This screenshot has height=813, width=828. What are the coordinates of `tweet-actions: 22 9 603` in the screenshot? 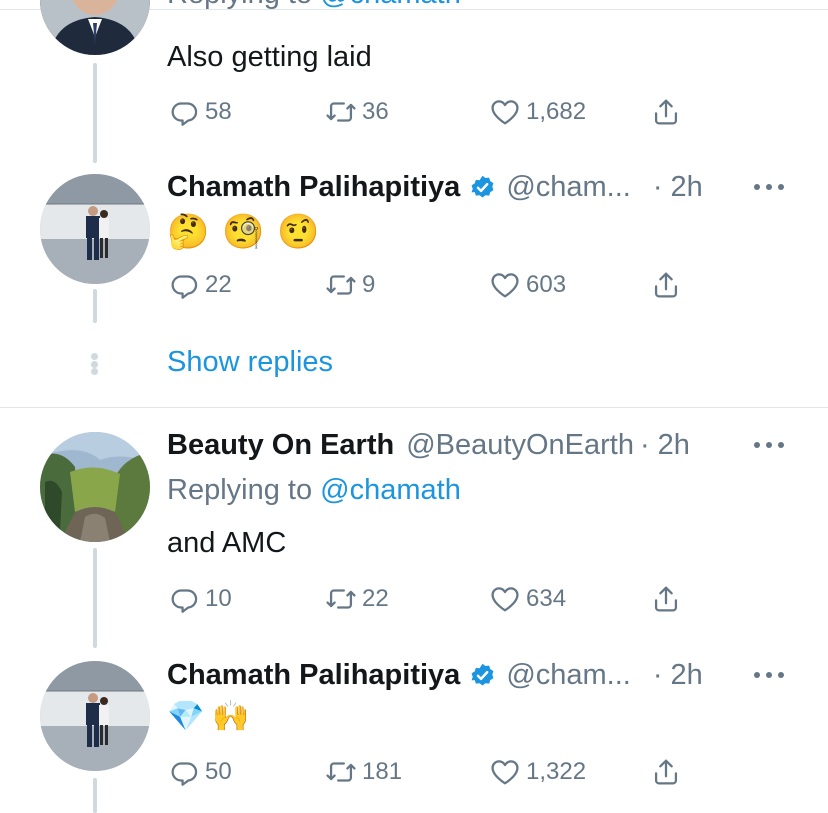 It's located at (437, 285).